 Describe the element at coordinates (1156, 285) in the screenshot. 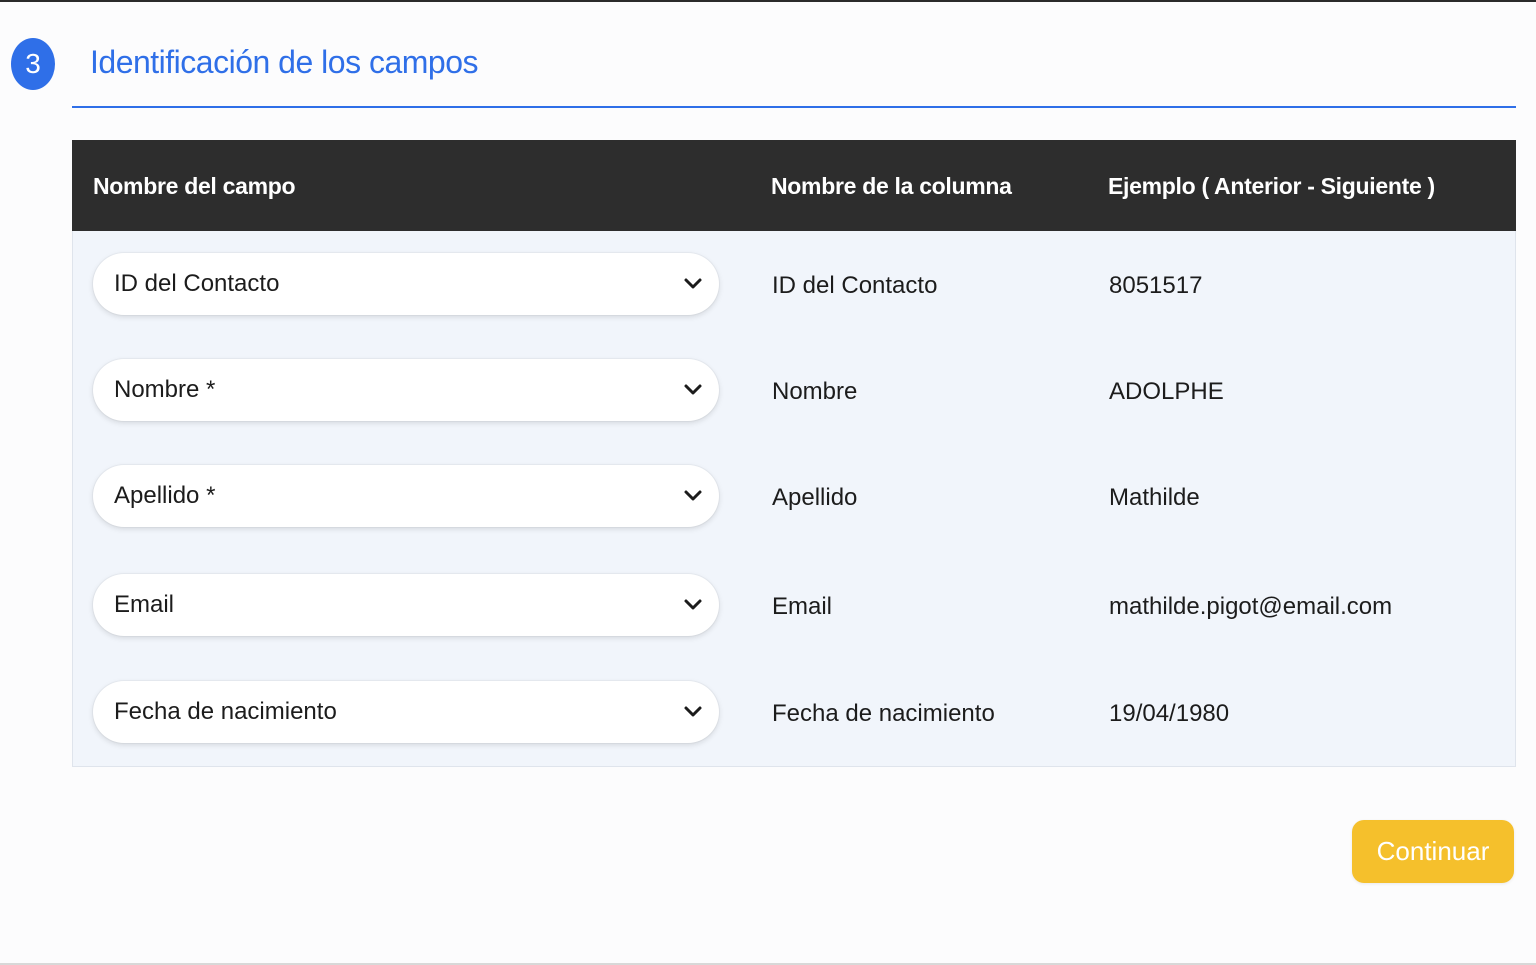

I see `example-cell: 8051517` at that location.